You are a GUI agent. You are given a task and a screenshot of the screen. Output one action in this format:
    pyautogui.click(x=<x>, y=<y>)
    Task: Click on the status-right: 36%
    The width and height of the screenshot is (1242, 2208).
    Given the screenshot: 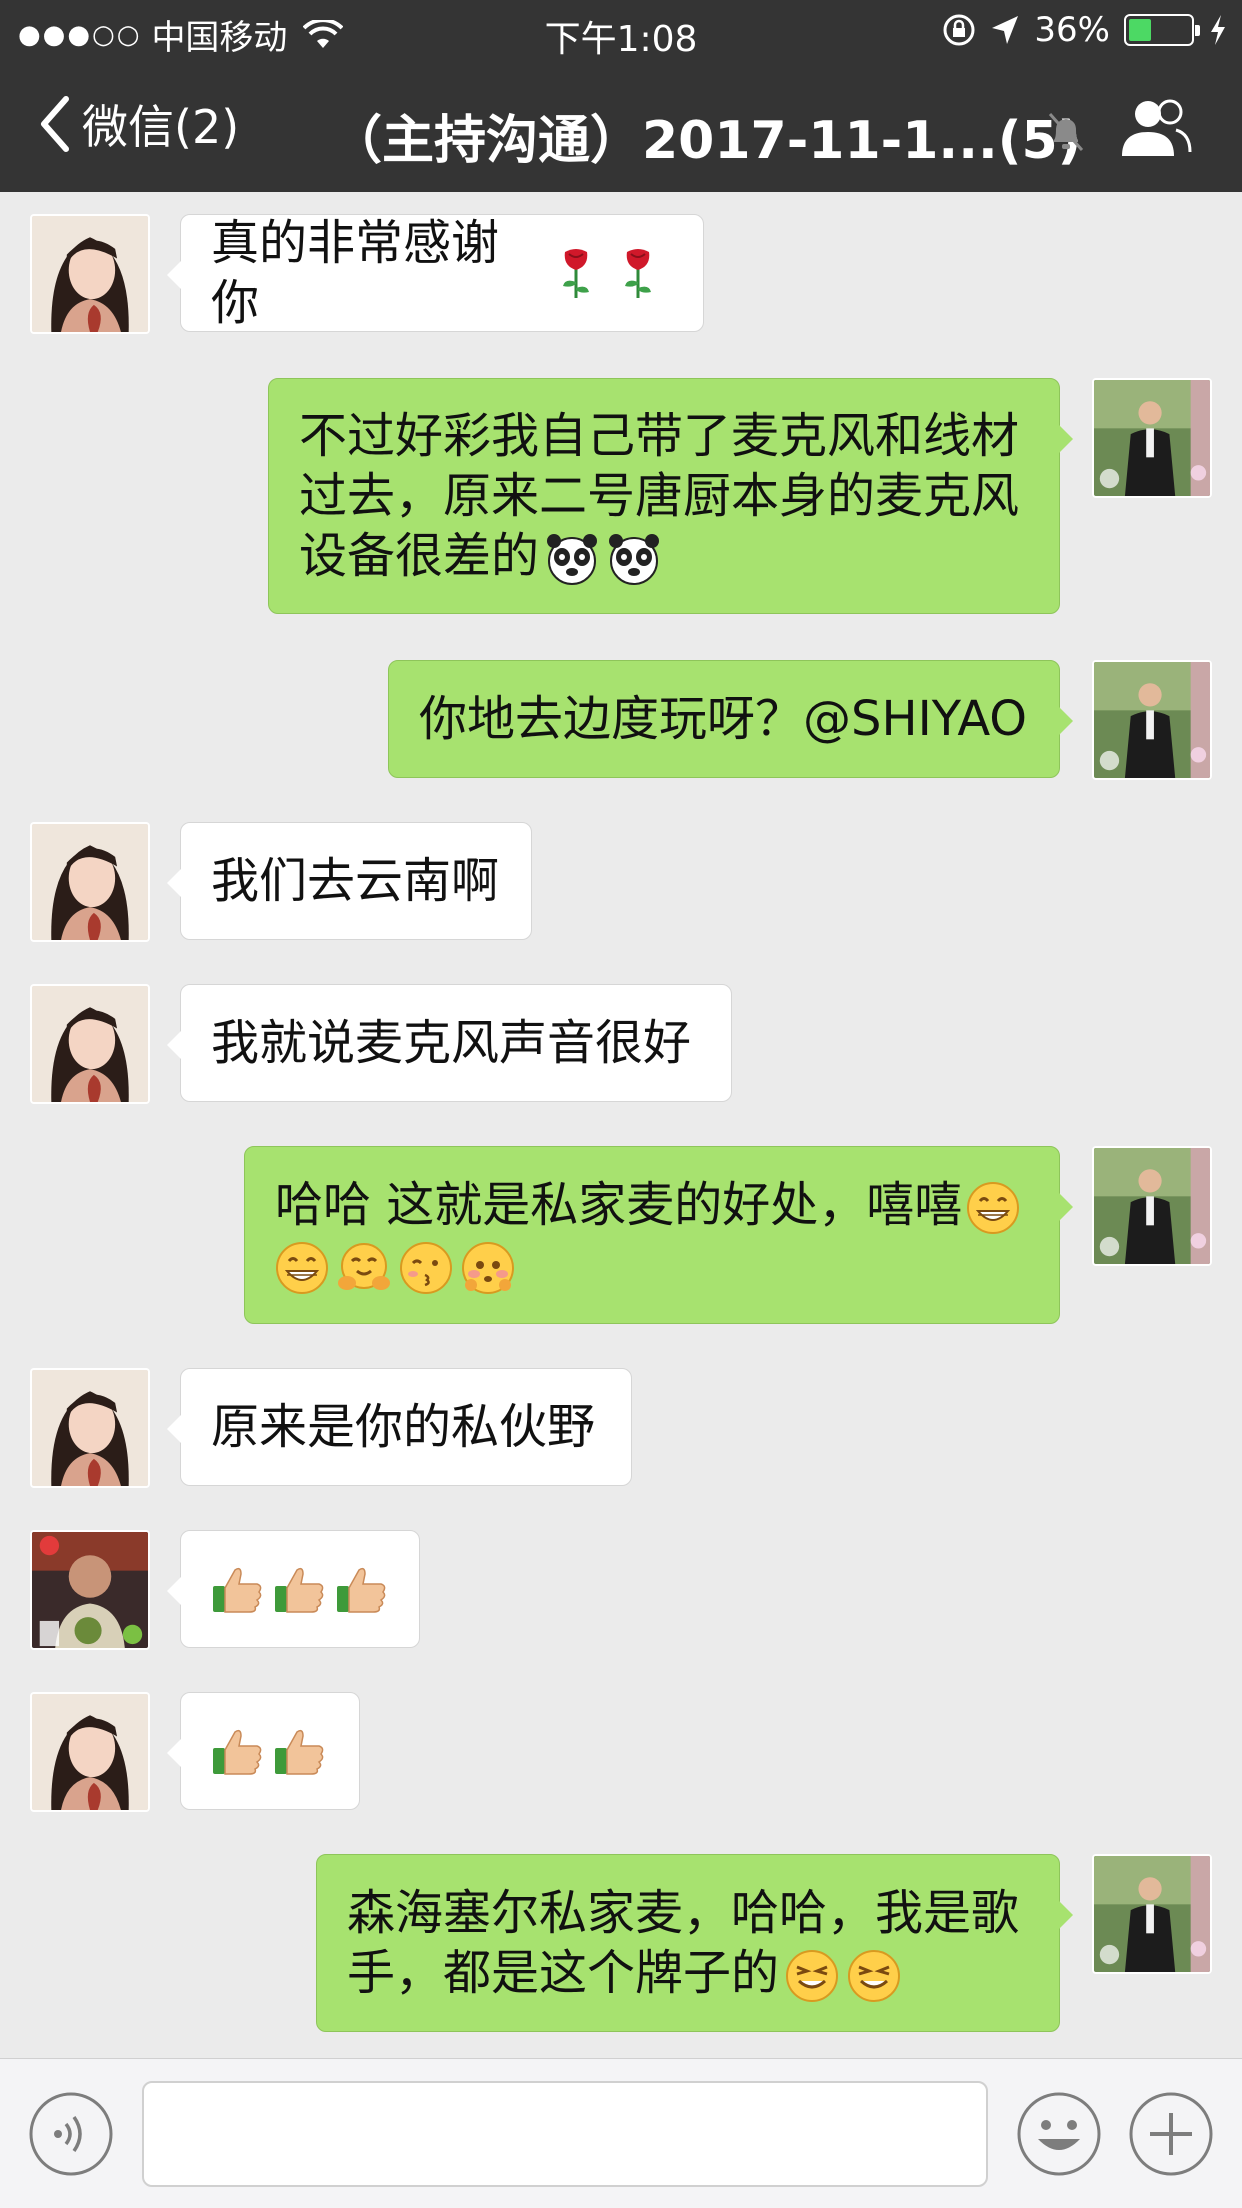 What is the action you would take?
    pyautogui.click(x=1078, y=30)
    